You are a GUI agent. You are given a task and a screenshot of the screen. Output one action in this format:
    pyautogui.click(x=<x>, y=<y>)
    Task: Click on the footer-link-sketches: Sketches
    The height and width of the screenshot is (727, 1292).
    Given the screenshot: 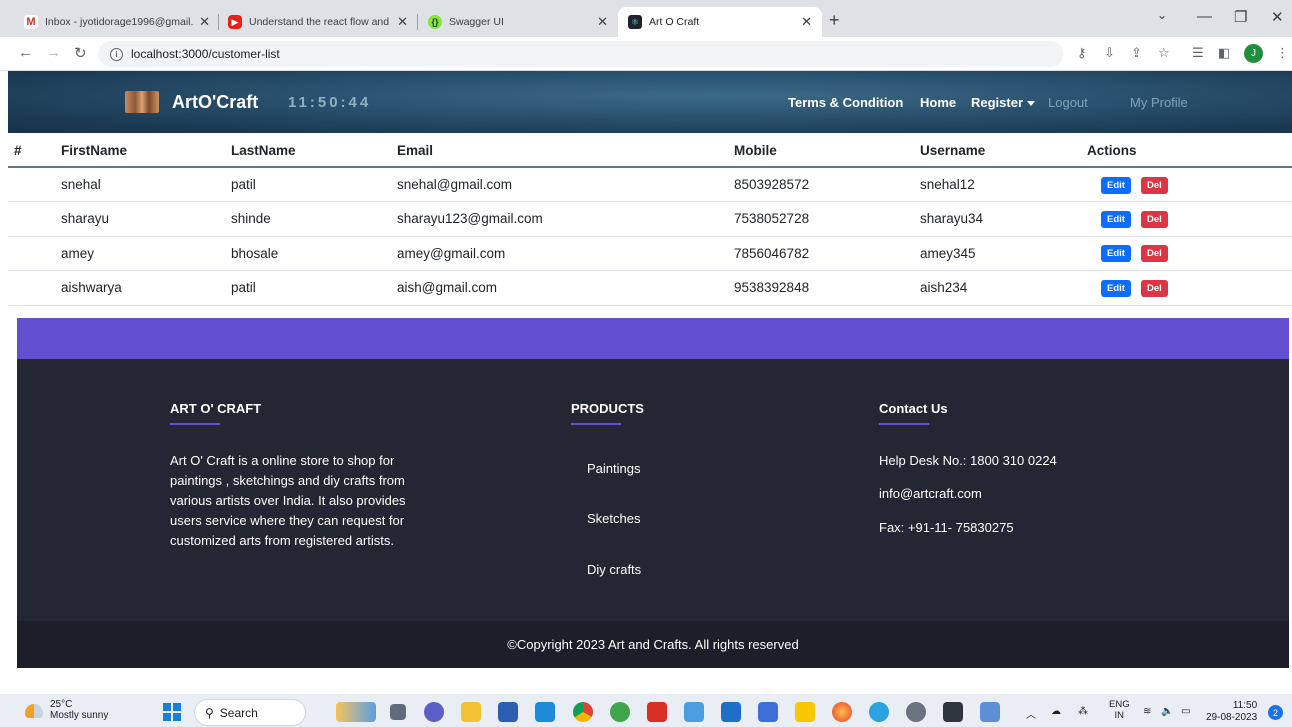 What is the action you would take?
    pyautogui.click(x=613, y=519)
    